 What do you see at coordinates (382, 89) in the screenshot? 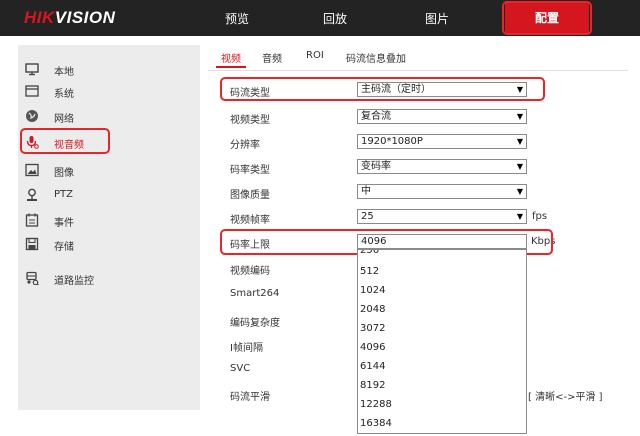
I see `highlight-box-stream-type` at bounding box center [382, 89].